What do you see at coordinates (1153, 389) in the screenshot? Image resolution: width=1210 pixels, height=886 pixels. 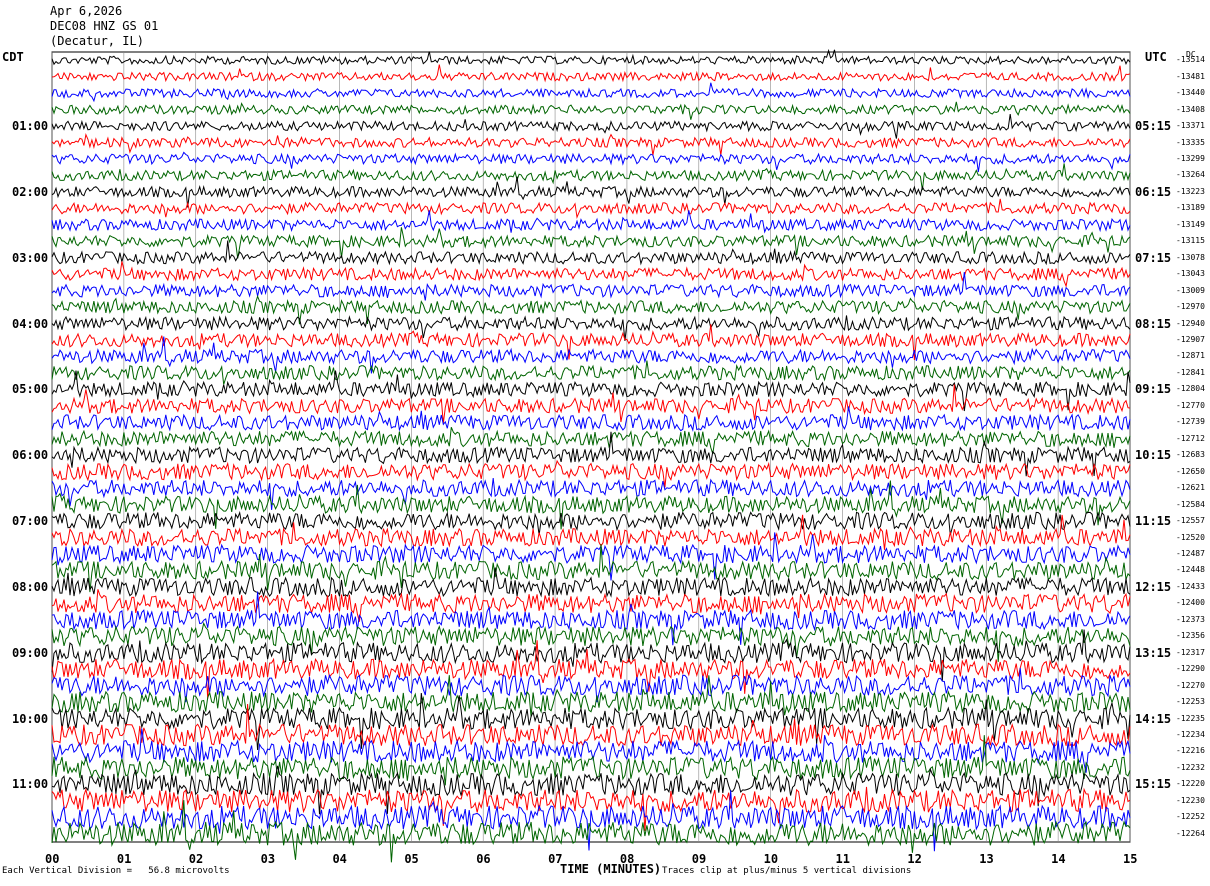 I see `utc-hour-label: 09:15` at bounding box center [1153, 389].